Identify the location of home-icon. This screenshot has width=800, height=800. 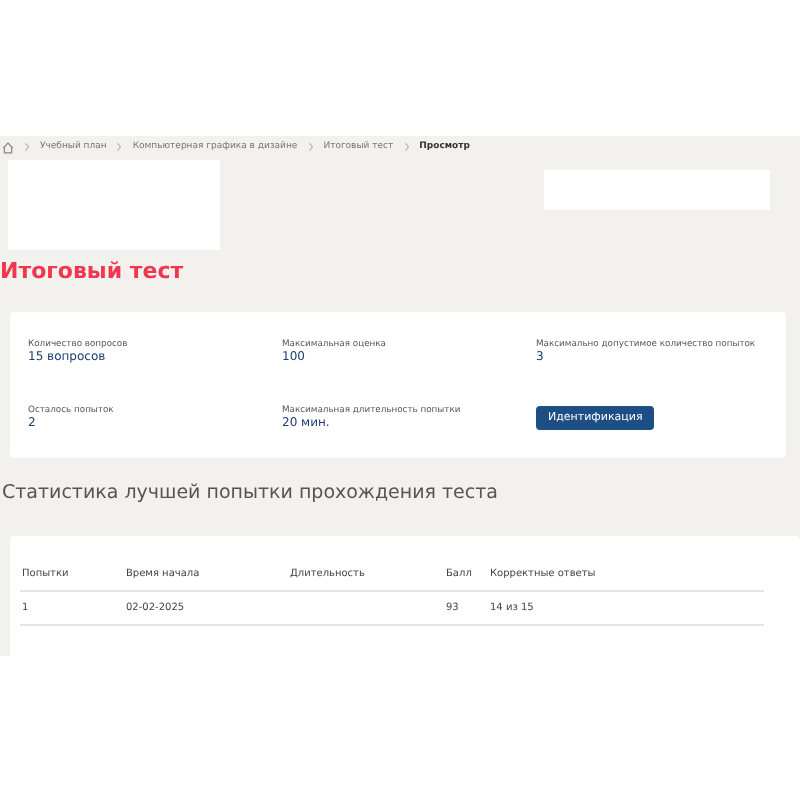
(8, 147).